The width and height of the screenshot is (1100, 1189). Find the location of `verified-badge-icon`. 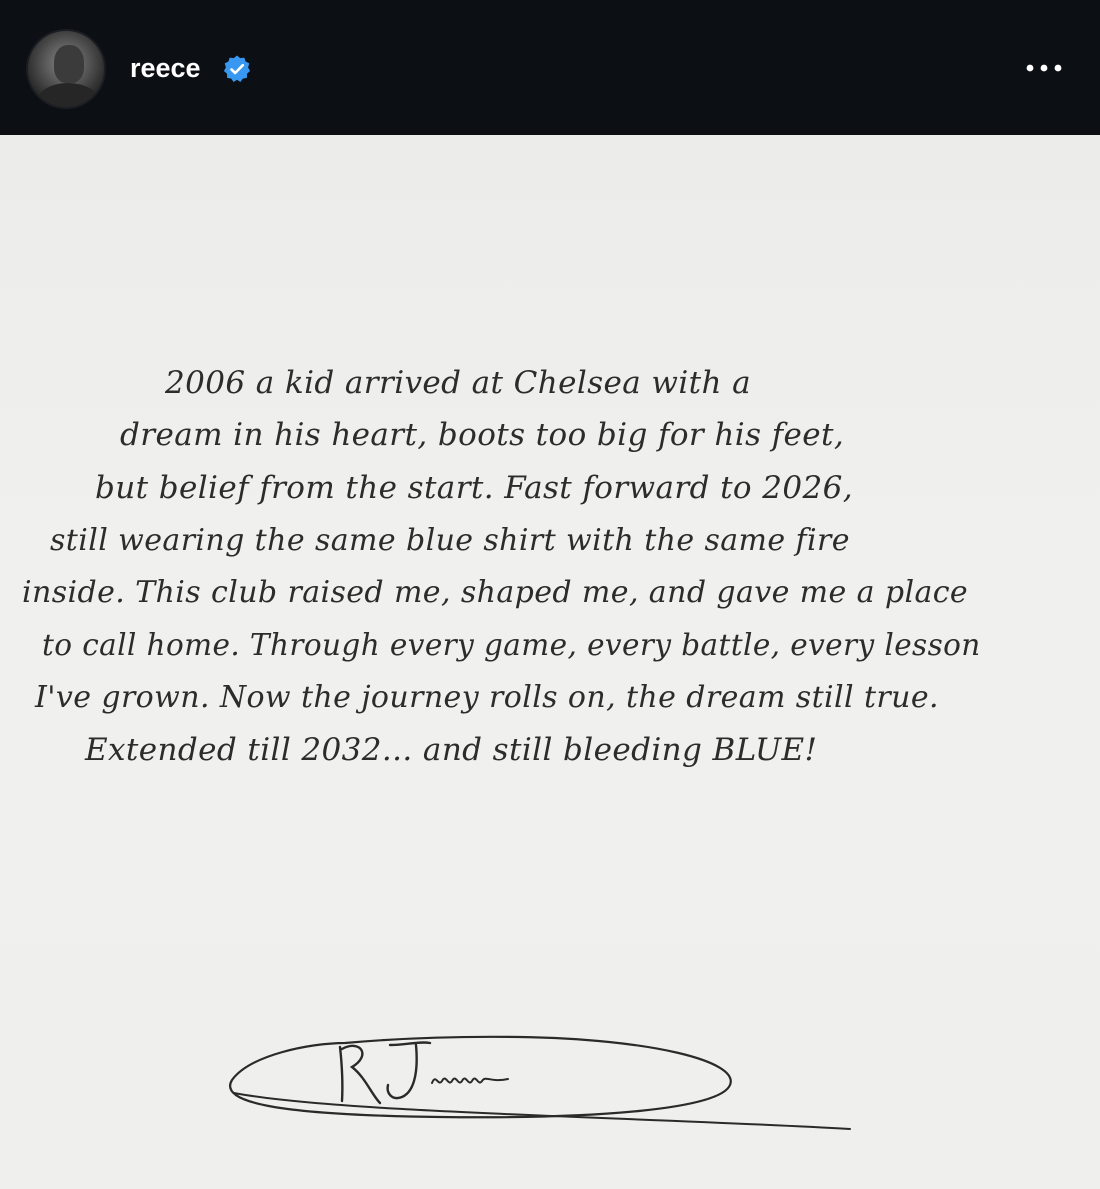

verified-badge-icon is located at coordinates (237, 68).